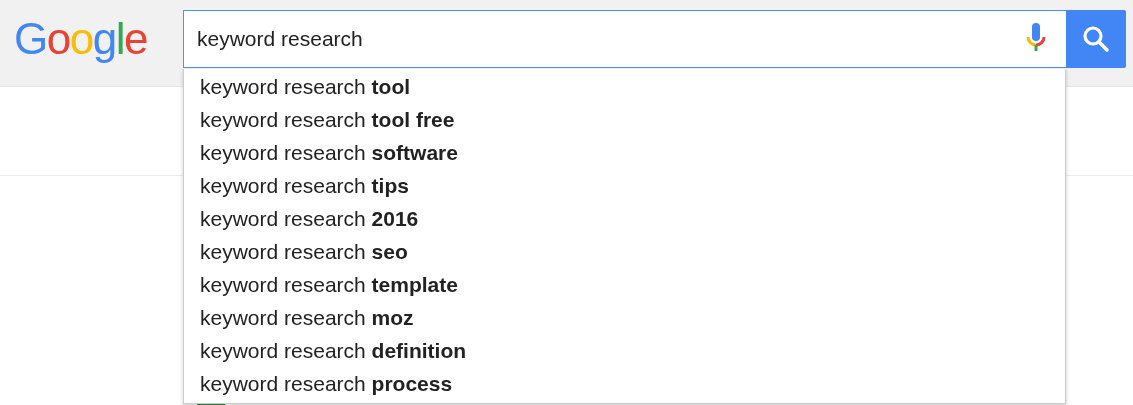 This screenshot has height=405, width=1133. What do you see at coordinates (624, 350) in the screenshot?
I see `suggestion-item: keyword research definition` at bounding box center [624, 350].